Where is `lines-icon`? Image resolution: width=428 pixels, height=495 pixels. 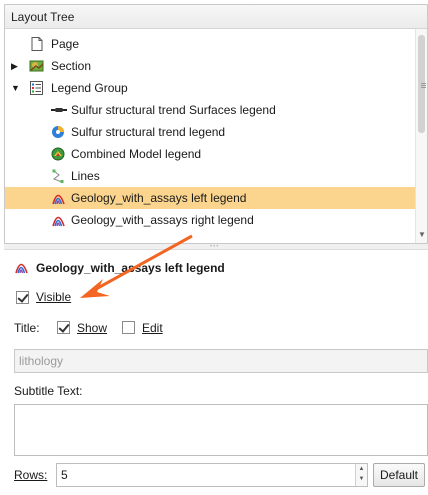 lines-icon is located at coordinates (58, 176).